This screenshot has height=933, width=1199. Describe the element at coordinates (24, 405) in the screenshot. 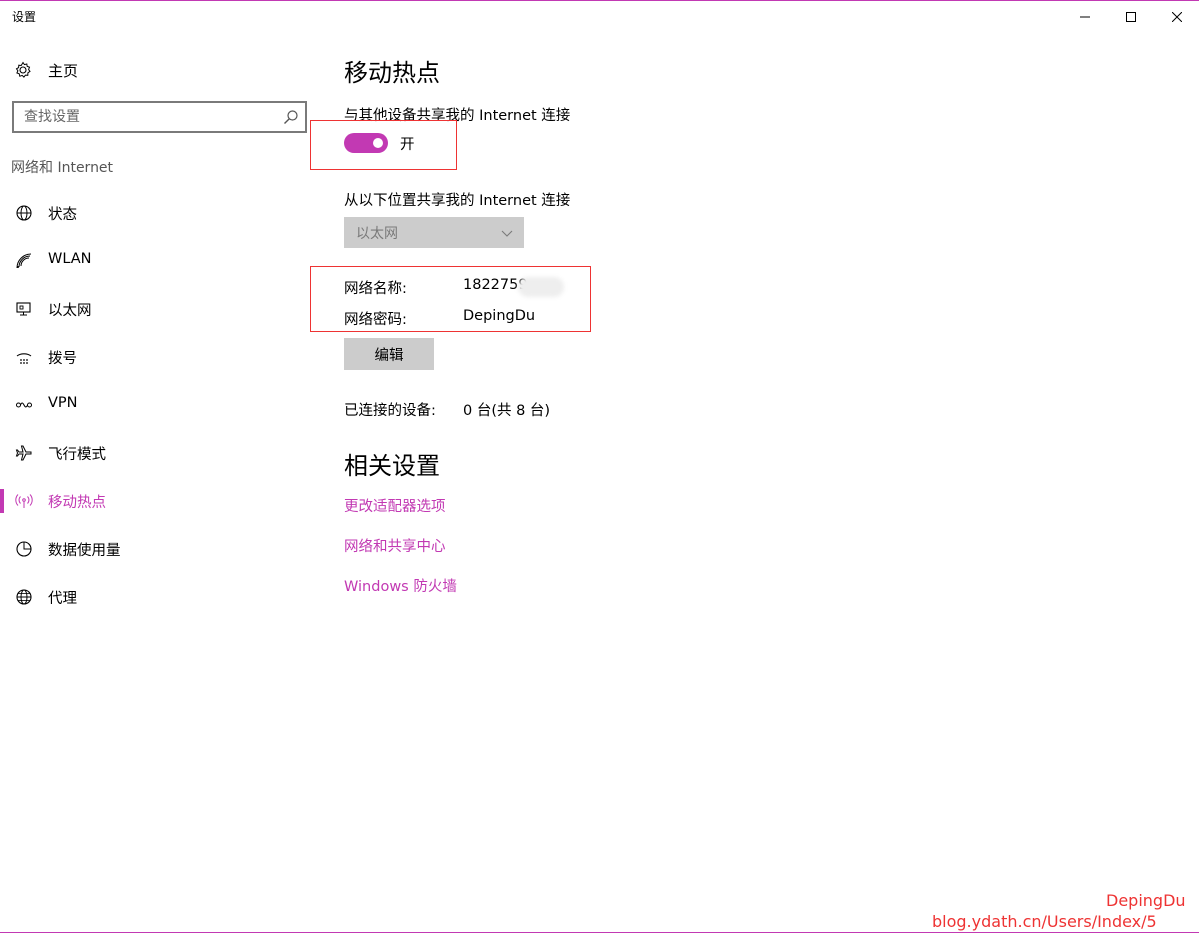

I see `vpn-icon` at that location.